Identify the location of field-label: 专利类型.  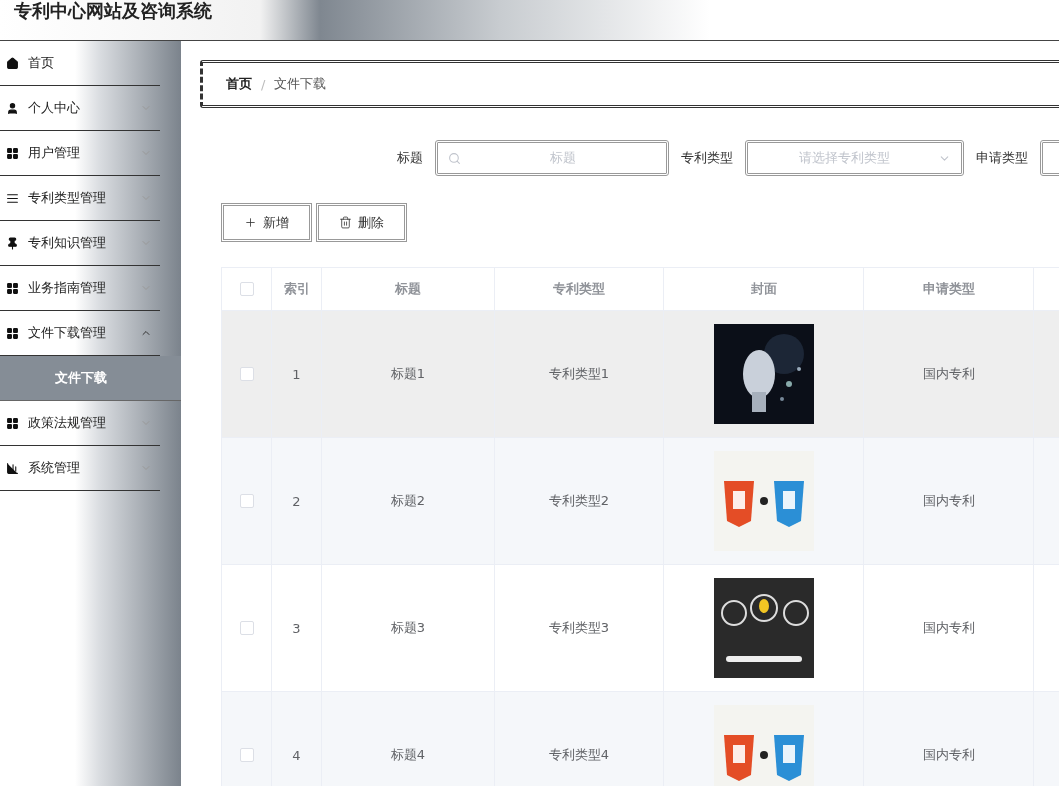
(707, 158).